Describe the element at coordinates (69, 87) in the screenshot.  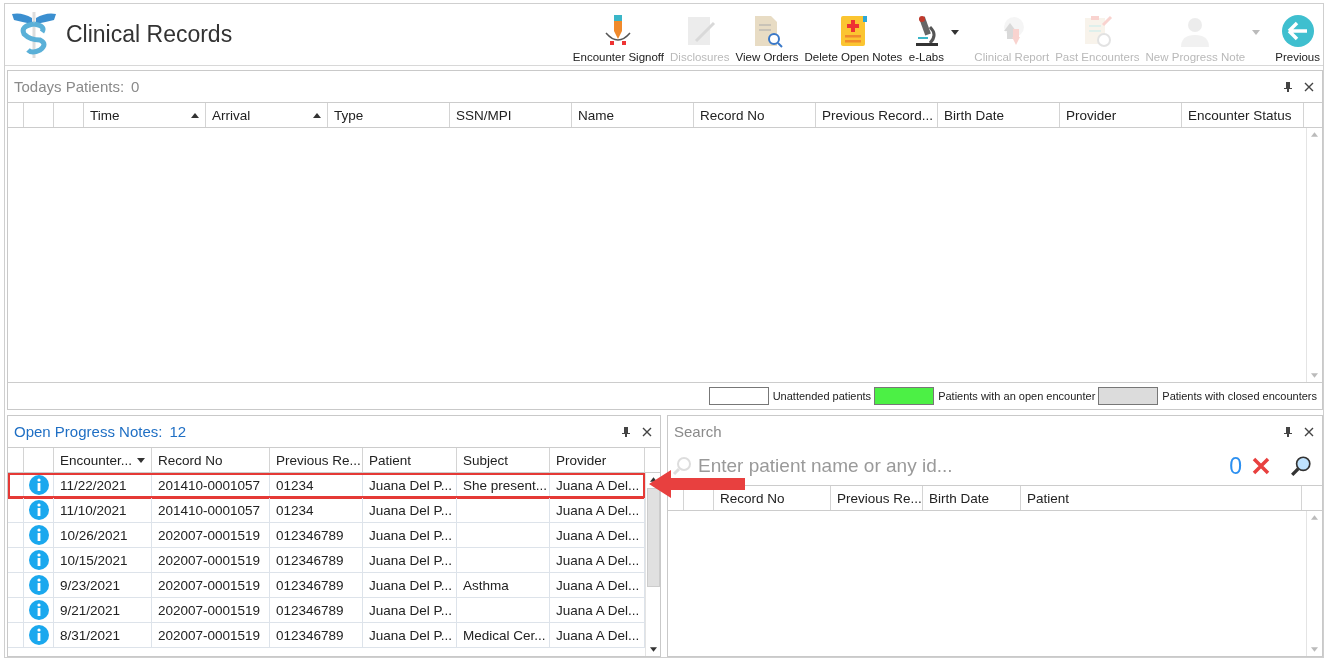
I see `panel-title: Todays Patients:` at that location.